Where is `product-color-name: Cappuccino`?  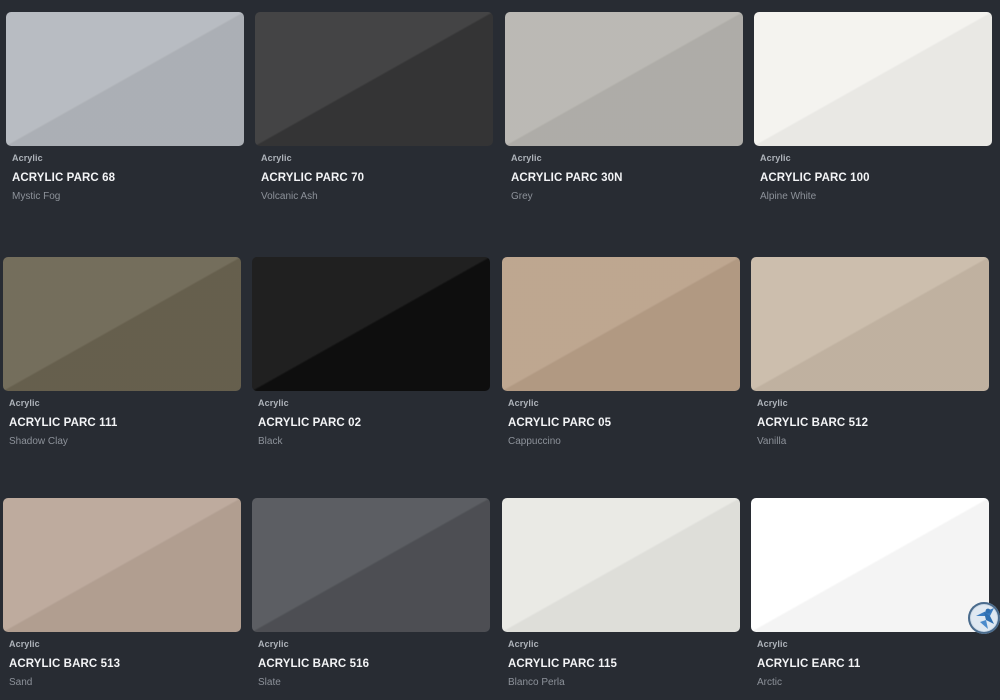 product-color-name: Cappuccino is located at coordinates (534, 441).